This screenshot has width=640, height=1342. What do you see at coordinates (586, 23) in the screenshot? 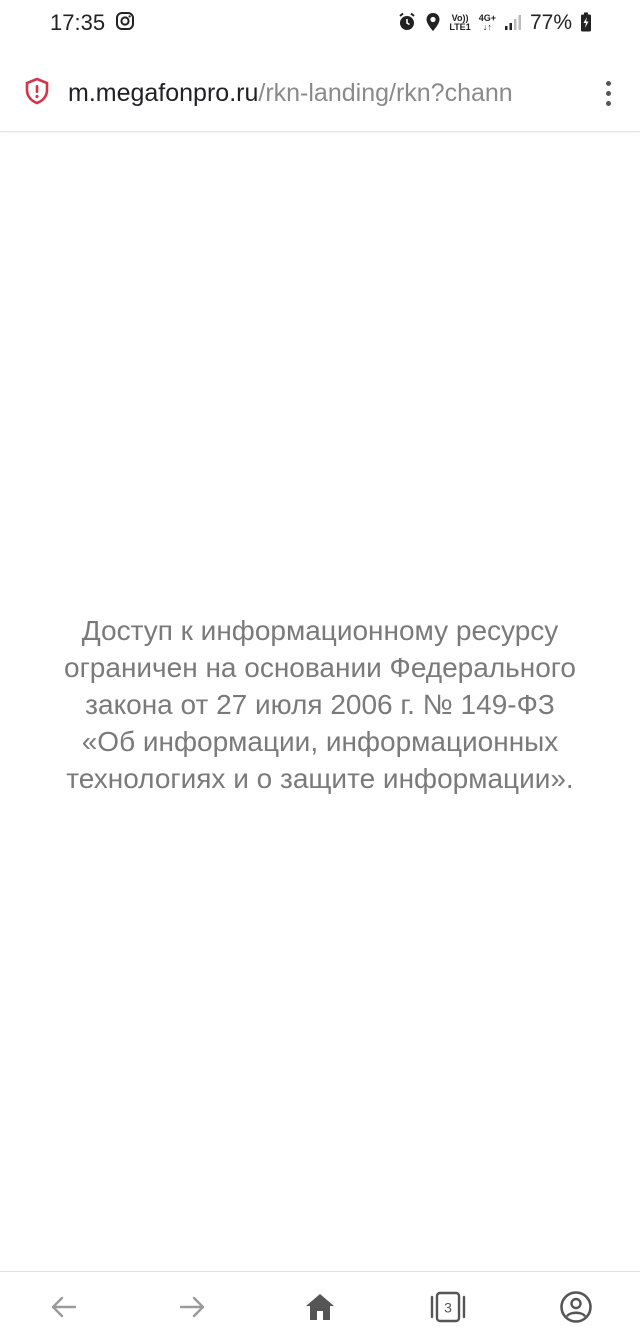
I see `battery-icon` at bounding box center [586, 23].